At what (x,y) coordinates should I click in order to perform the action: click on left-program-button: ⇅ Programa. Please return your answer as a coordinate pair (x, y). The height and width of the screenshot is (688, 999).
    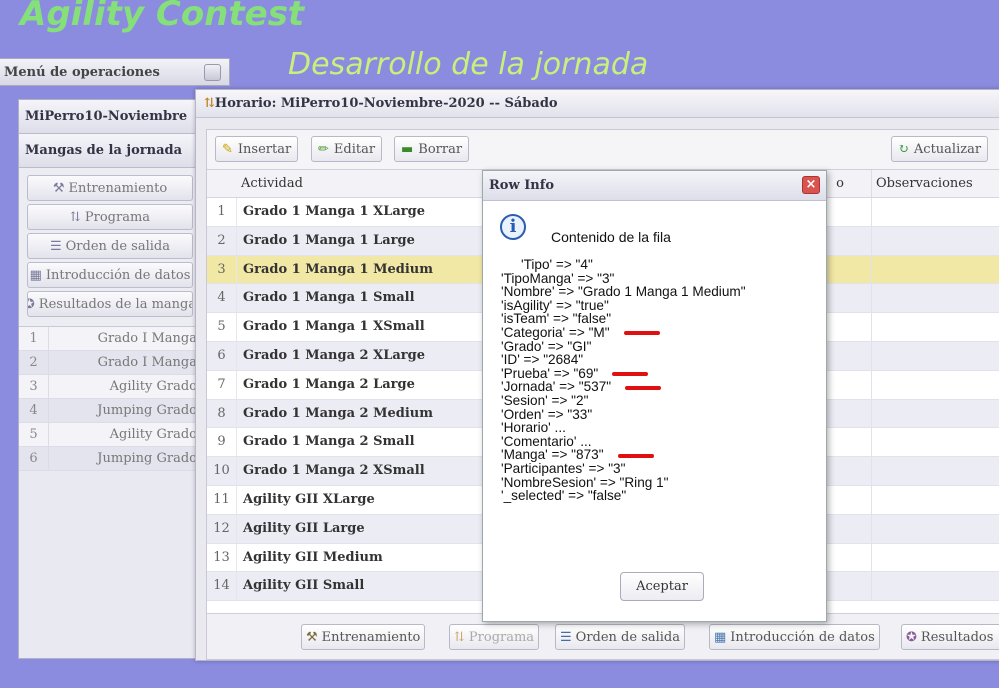
    Looking at the image, I should click on (110, 217).